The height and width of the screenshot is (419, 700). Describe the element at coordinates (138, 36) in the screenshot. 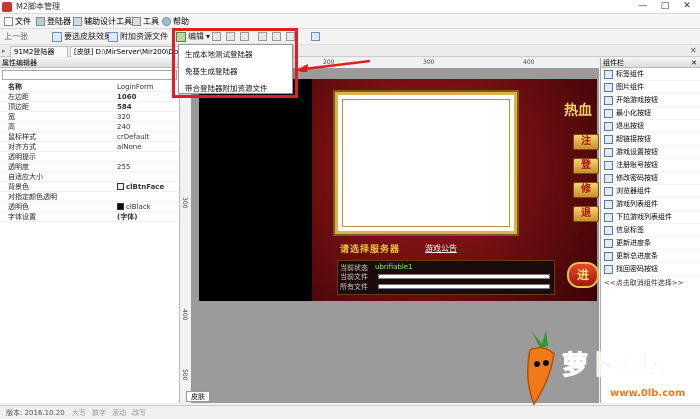

I see `attach-resource-button: 附加资源文件` at that location.